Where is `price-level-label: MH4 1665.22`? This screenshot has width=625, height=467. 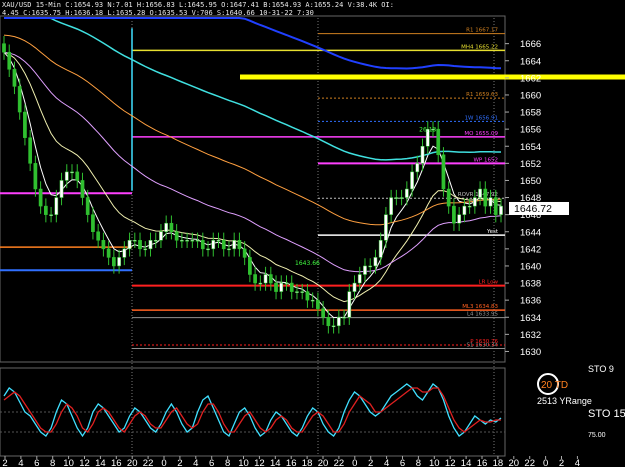
price-level-label: MH4 1665.22 is located at coordinates (479, 47).